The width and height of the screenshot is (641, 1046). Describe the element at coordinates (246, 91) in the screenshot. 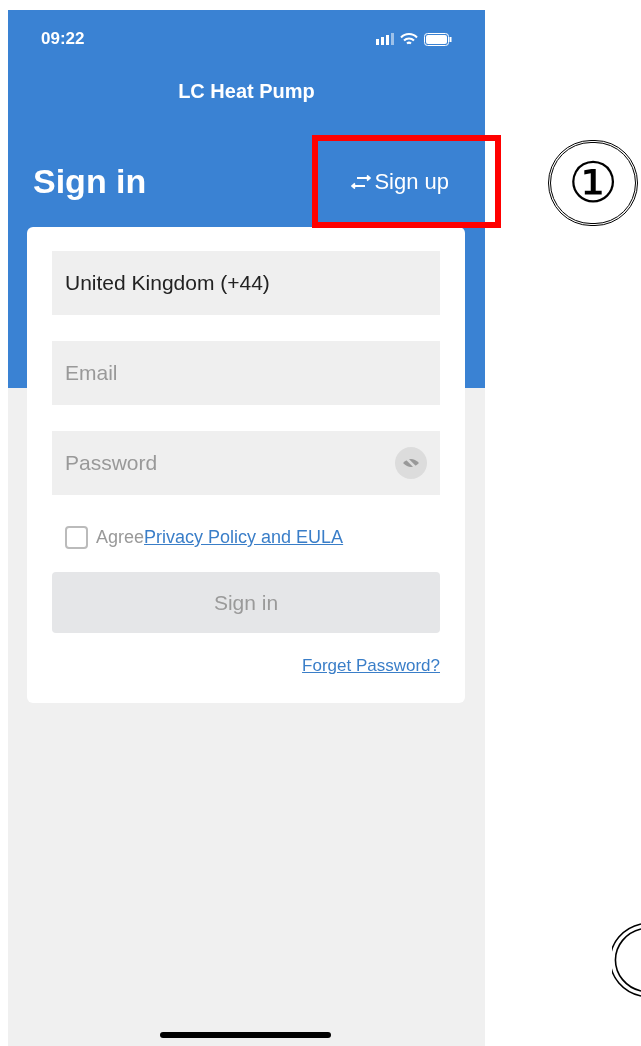

I see `app-title: LC Heat Pump` at that location.